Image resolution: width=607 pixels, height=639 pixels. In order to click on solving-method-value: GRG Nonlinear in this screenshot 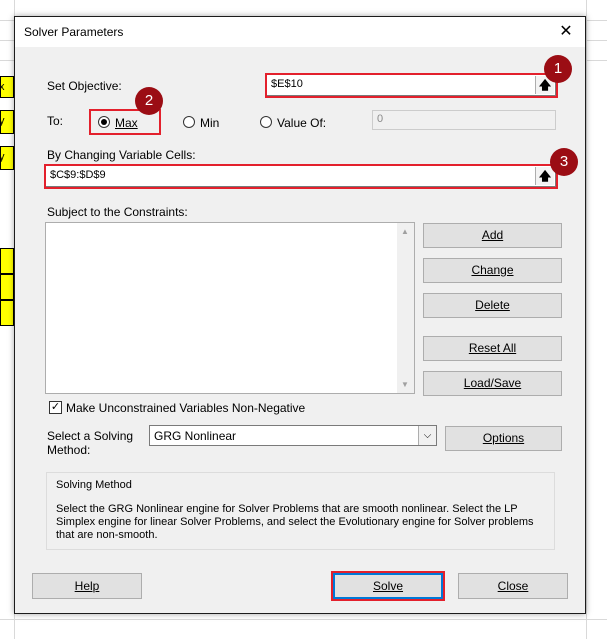, I will do `click(195, 436)`.